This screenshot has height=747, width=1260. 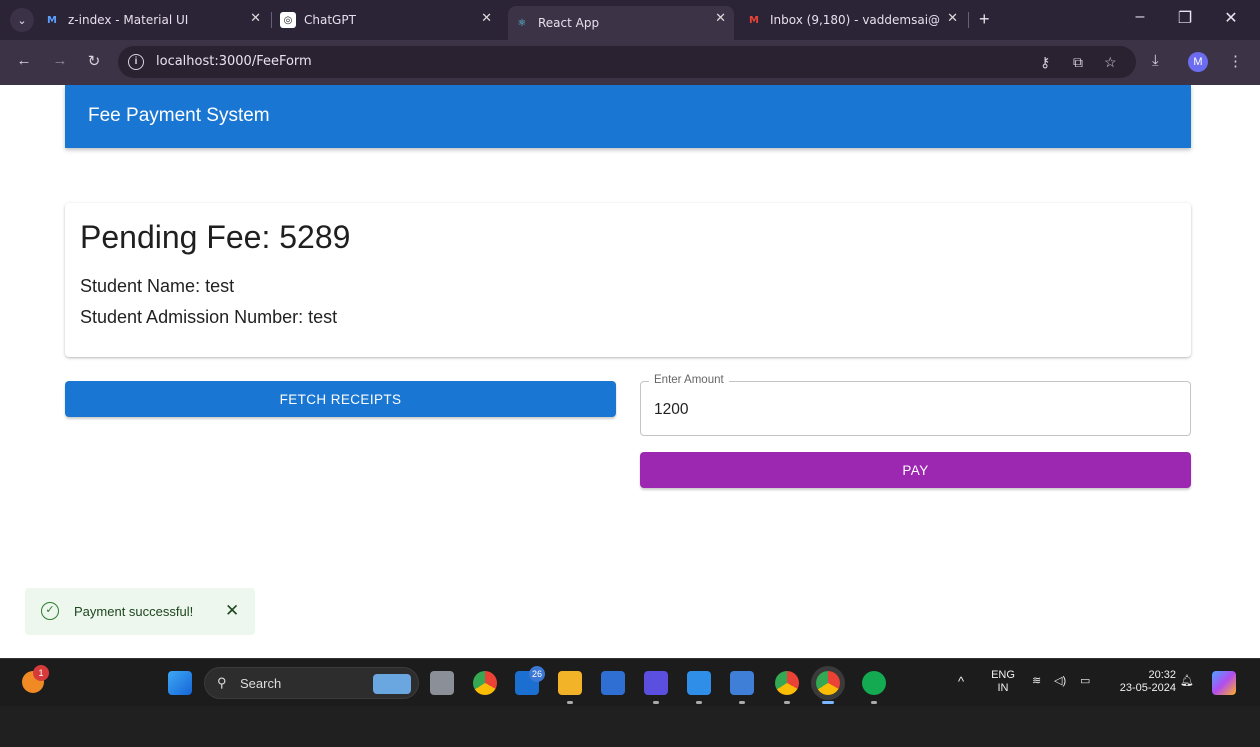 What do you see at coordinates (1003, 675) in the screenshot?
I see `language-top: ENG` at bounding box center [1003, 675].